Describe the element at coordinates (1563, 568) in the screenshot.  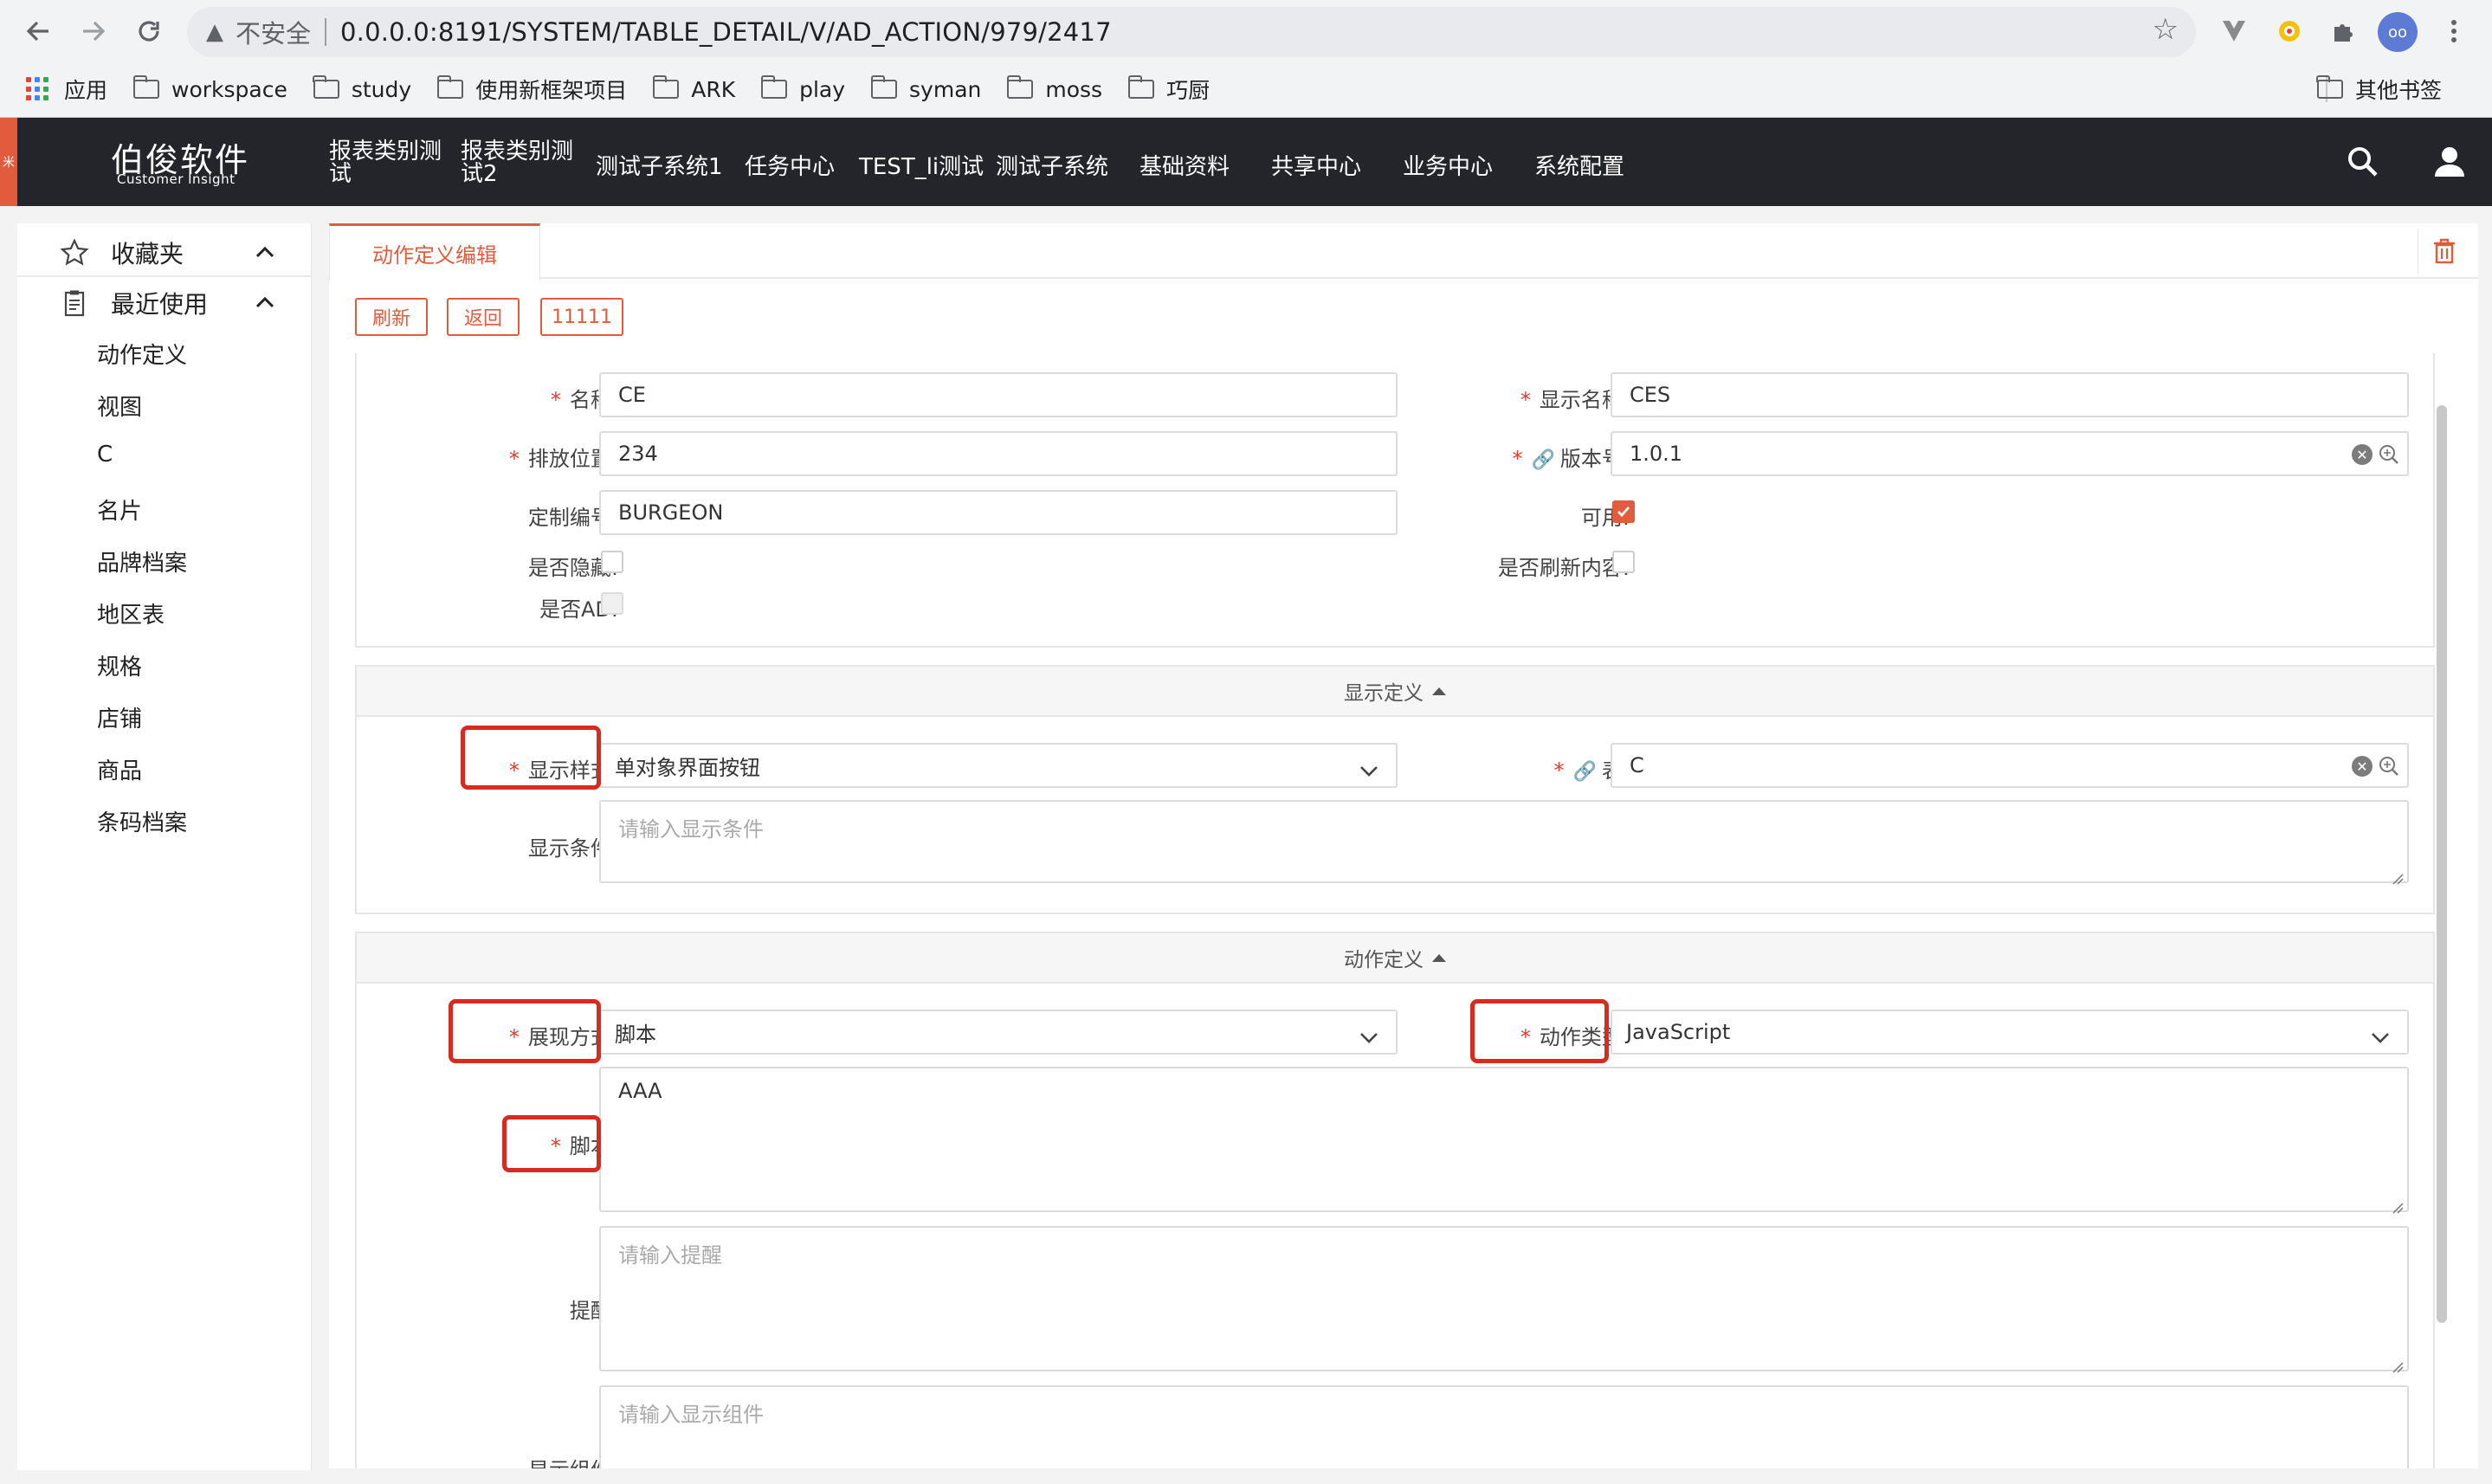
I see `refresh-content-label: 是否刷新内容:` at that location.